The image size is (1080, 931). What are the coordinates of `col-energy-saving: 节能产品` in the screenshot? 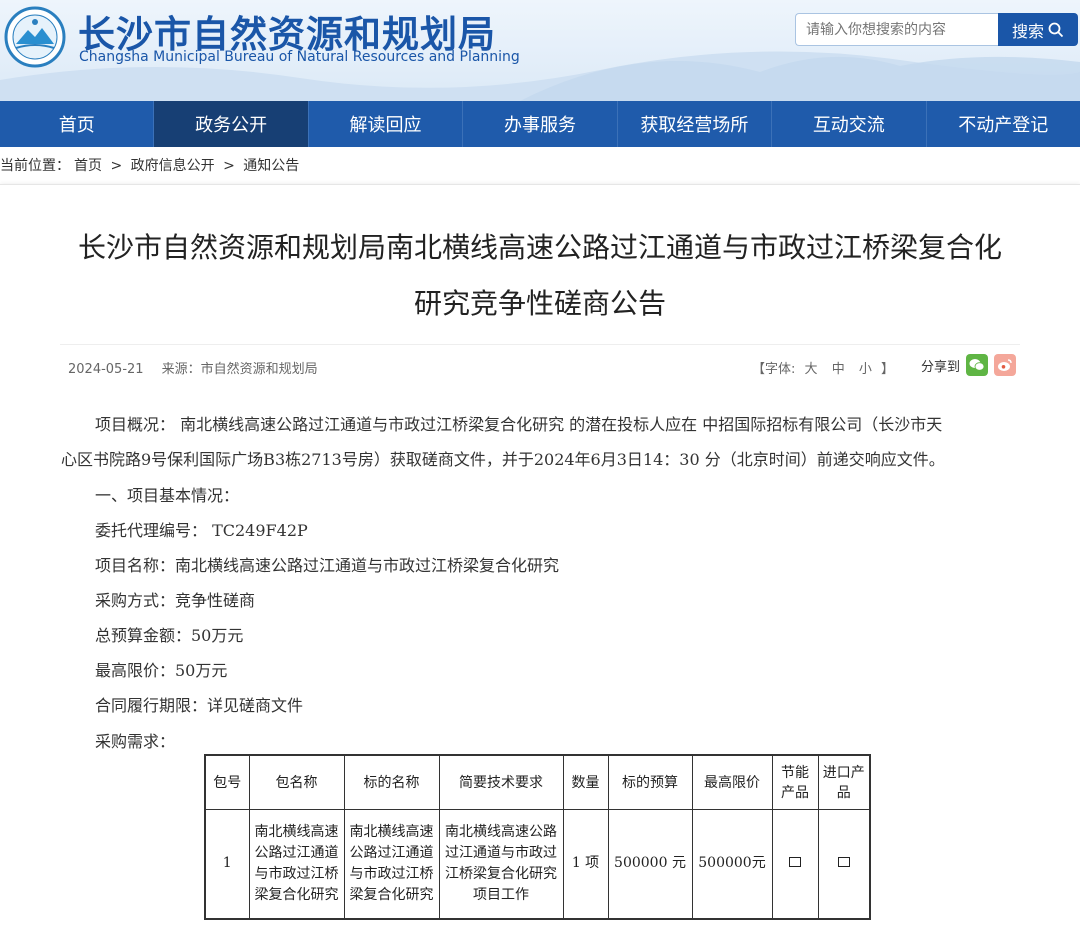 It's located at (795, 782).